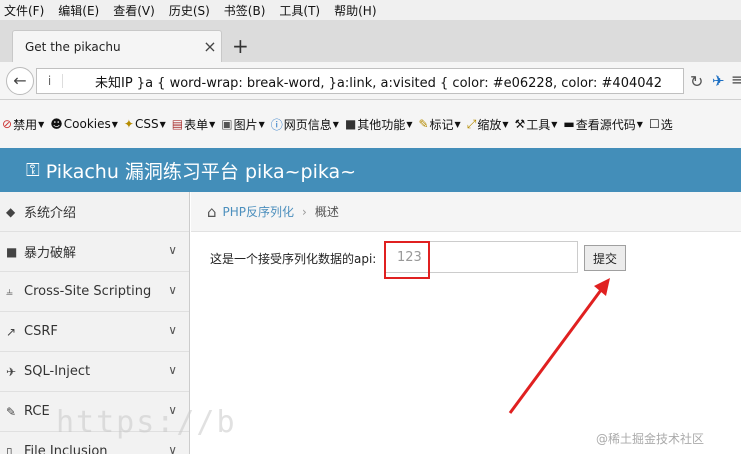 Image resolution: width=741 pixels, height=454 pixels. I want to click on menu-history: 历史(S), so click(189, 10).